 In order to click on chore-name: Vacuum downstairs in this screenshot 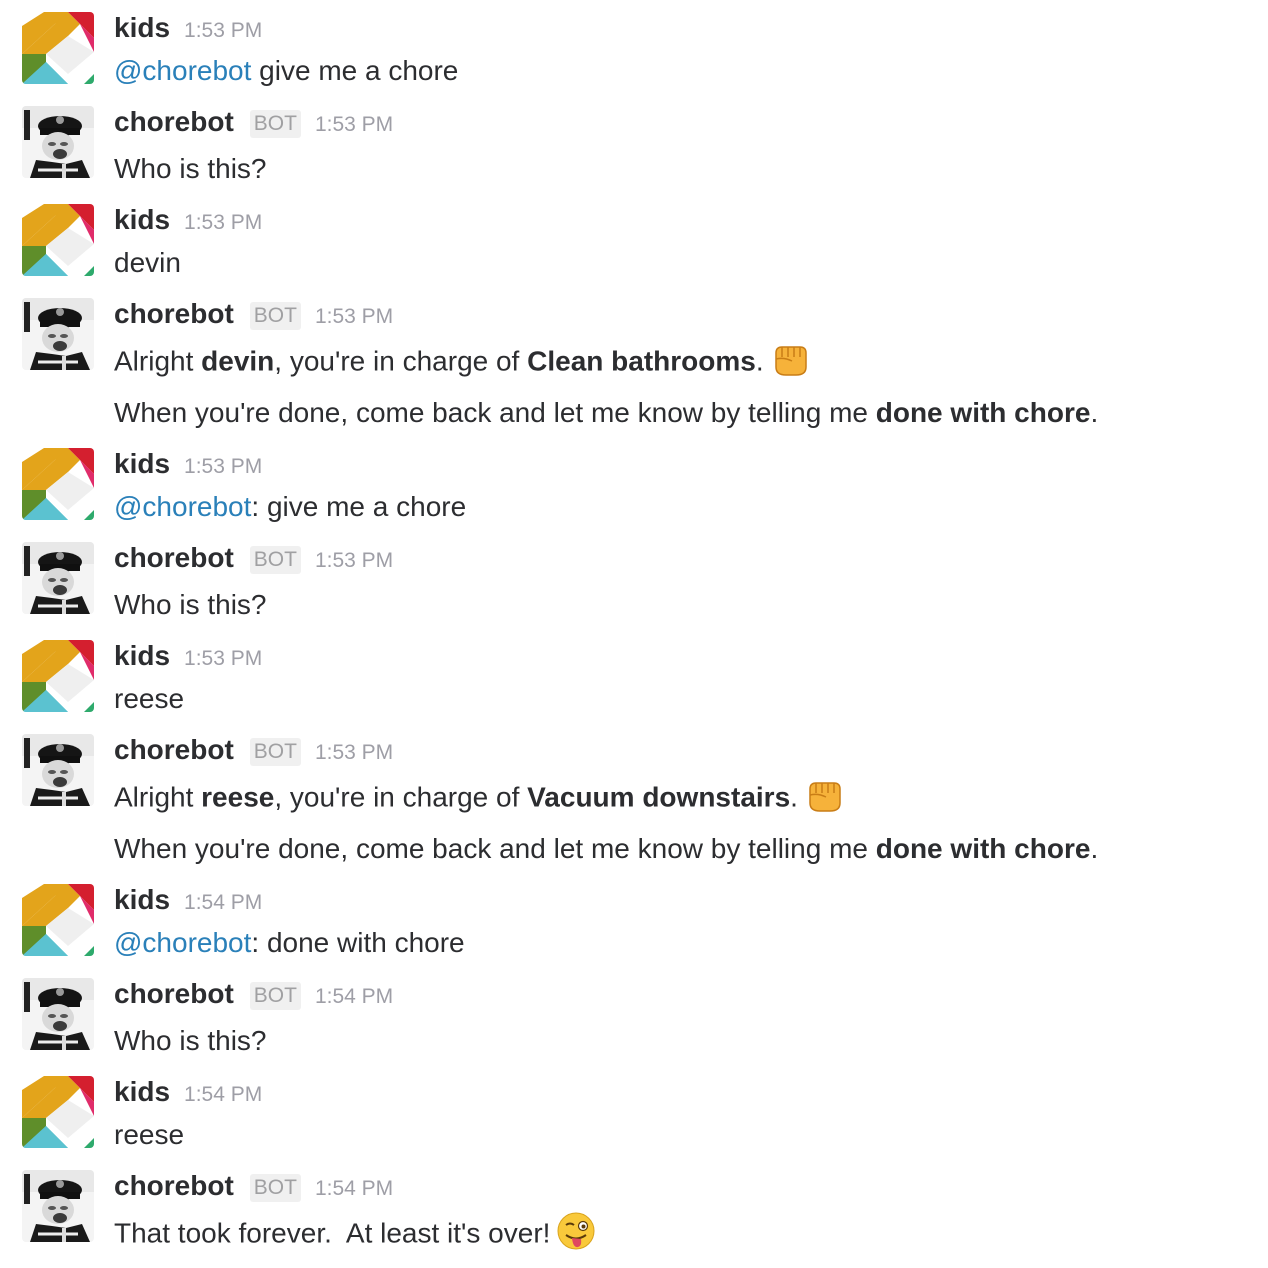, I will do `click(659, 797)`.